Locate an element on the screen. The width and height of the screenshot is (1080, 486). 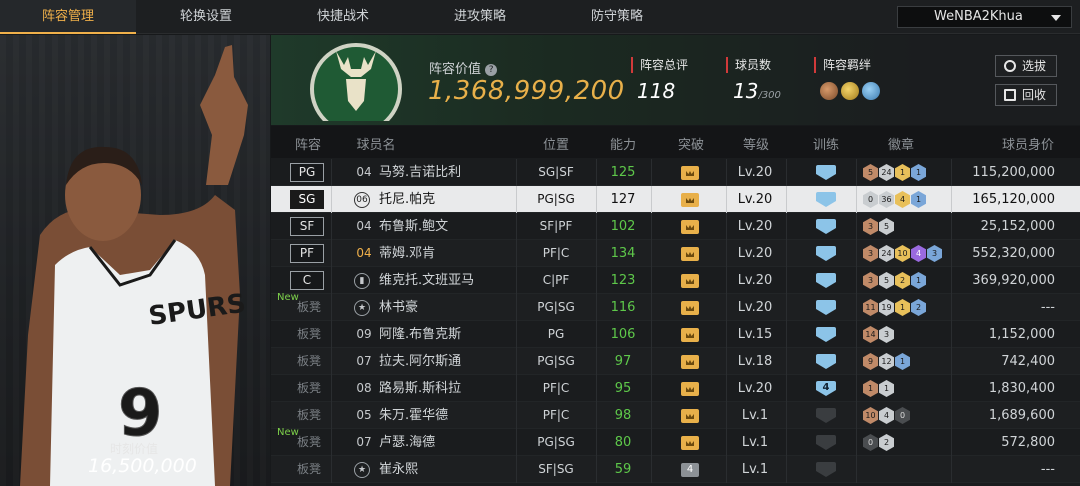
overall-label: 阵容总评 is located at coordinates (659, 65).